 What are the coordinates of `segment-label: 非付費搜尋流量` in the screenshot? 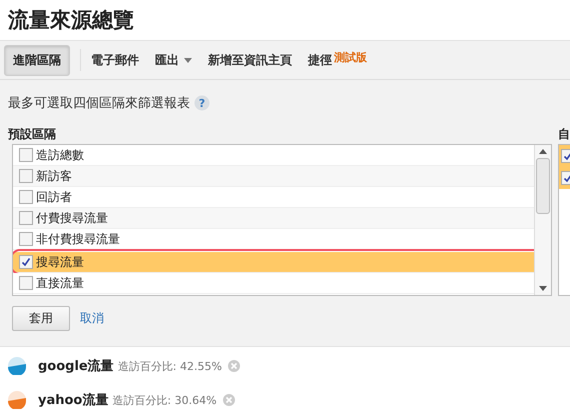 It's located at (78, 239).